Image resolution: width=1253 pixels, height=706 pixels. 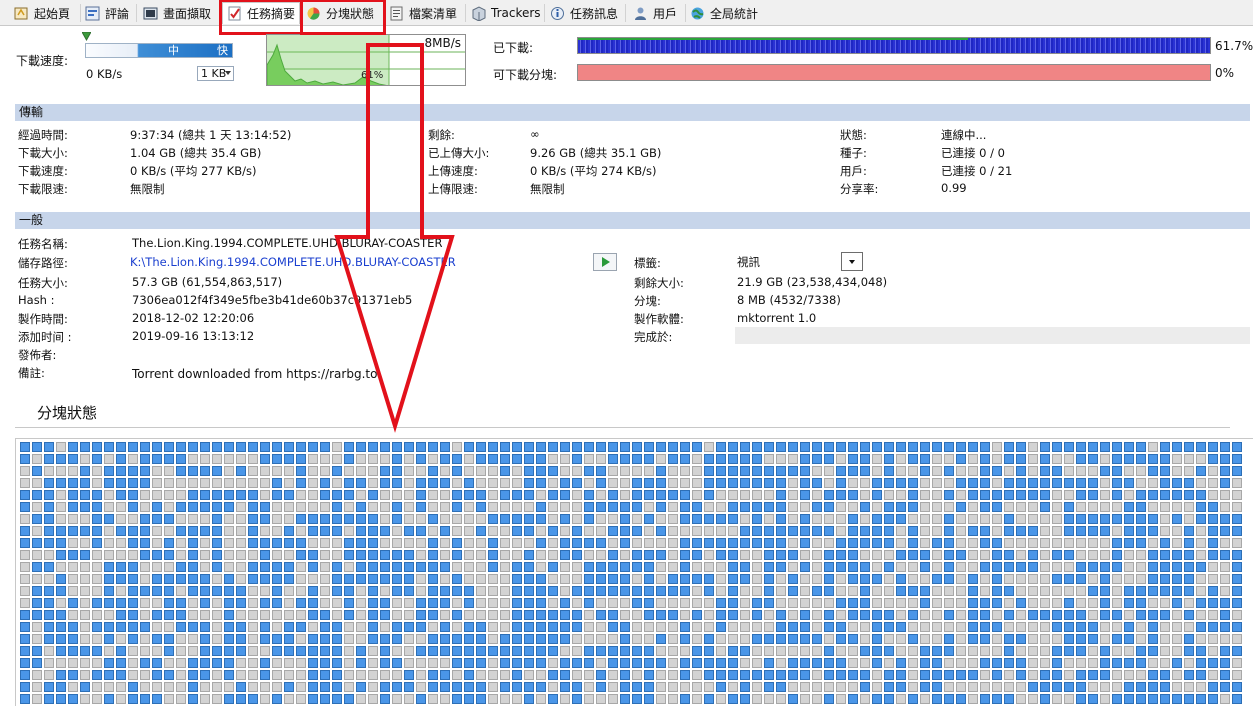 I want to click on tab-comments: 評論, so click(x=107, y=13).